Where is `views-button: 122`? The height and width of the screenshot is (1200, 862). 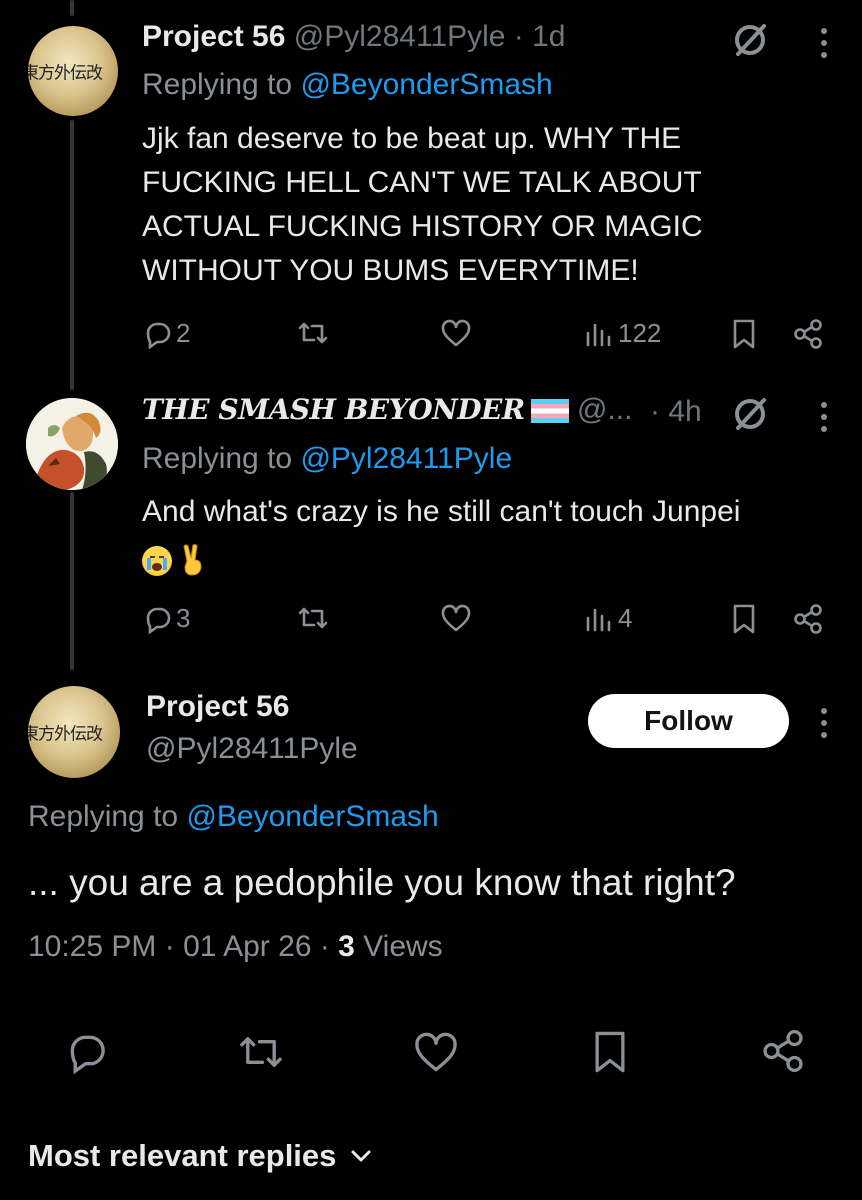 views-button: 122 is located at coordinates (622, 333).